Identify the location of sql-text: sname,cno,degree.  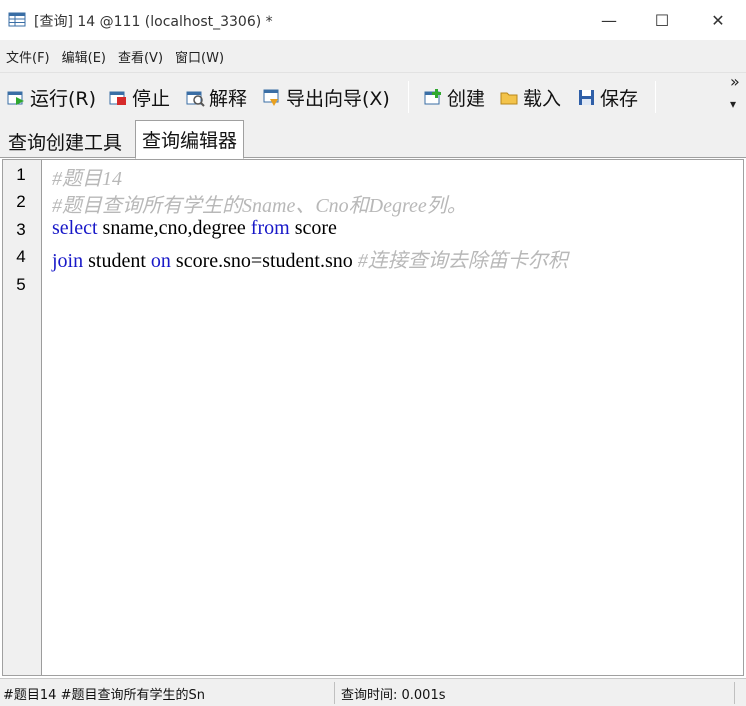
(174, 228).